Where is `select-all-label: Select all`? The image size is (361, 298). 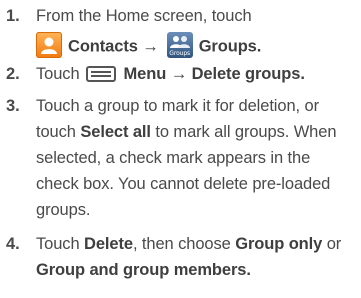
select-all-label: Select all is located at coordinates (115, 132).